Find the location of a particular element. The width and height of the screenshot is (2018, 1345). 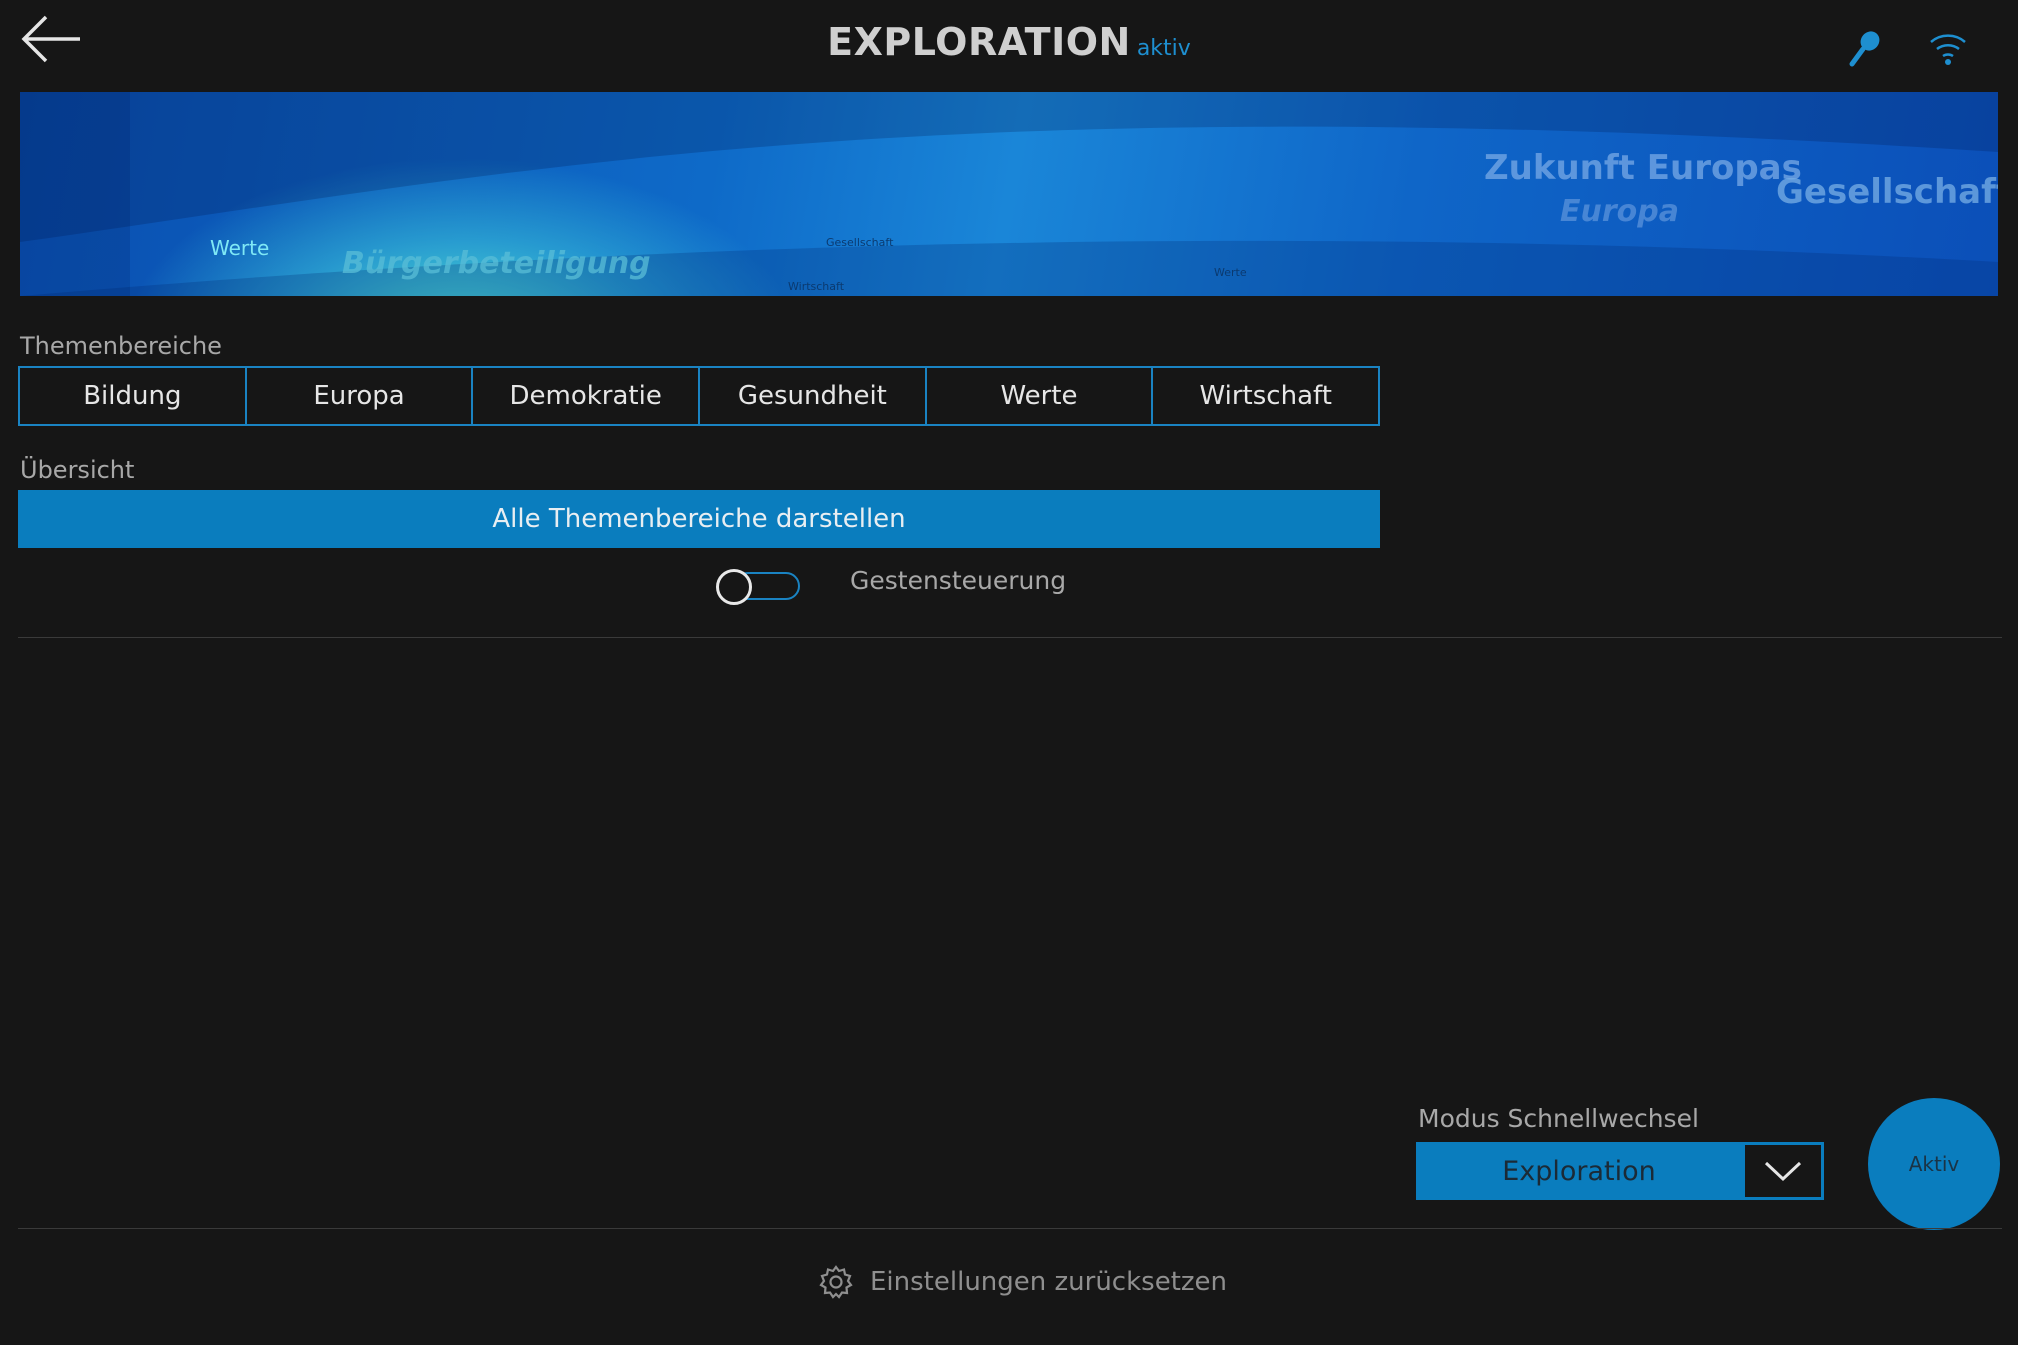

tab-wirtschaft: Wirtschaft is located at coordinates (1266, 396).